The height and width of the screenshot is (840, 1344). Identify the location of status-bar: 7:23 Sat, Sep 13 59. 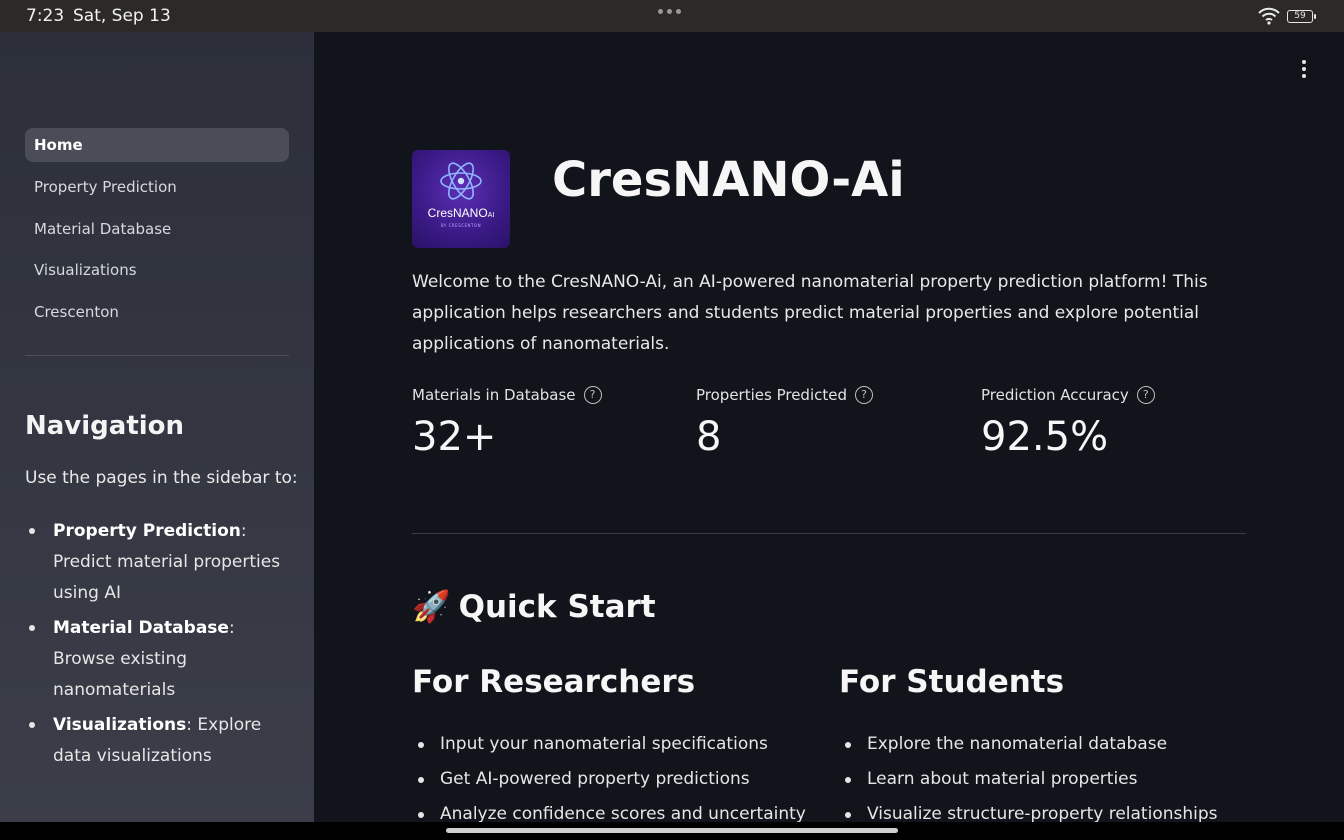
(672, 16).